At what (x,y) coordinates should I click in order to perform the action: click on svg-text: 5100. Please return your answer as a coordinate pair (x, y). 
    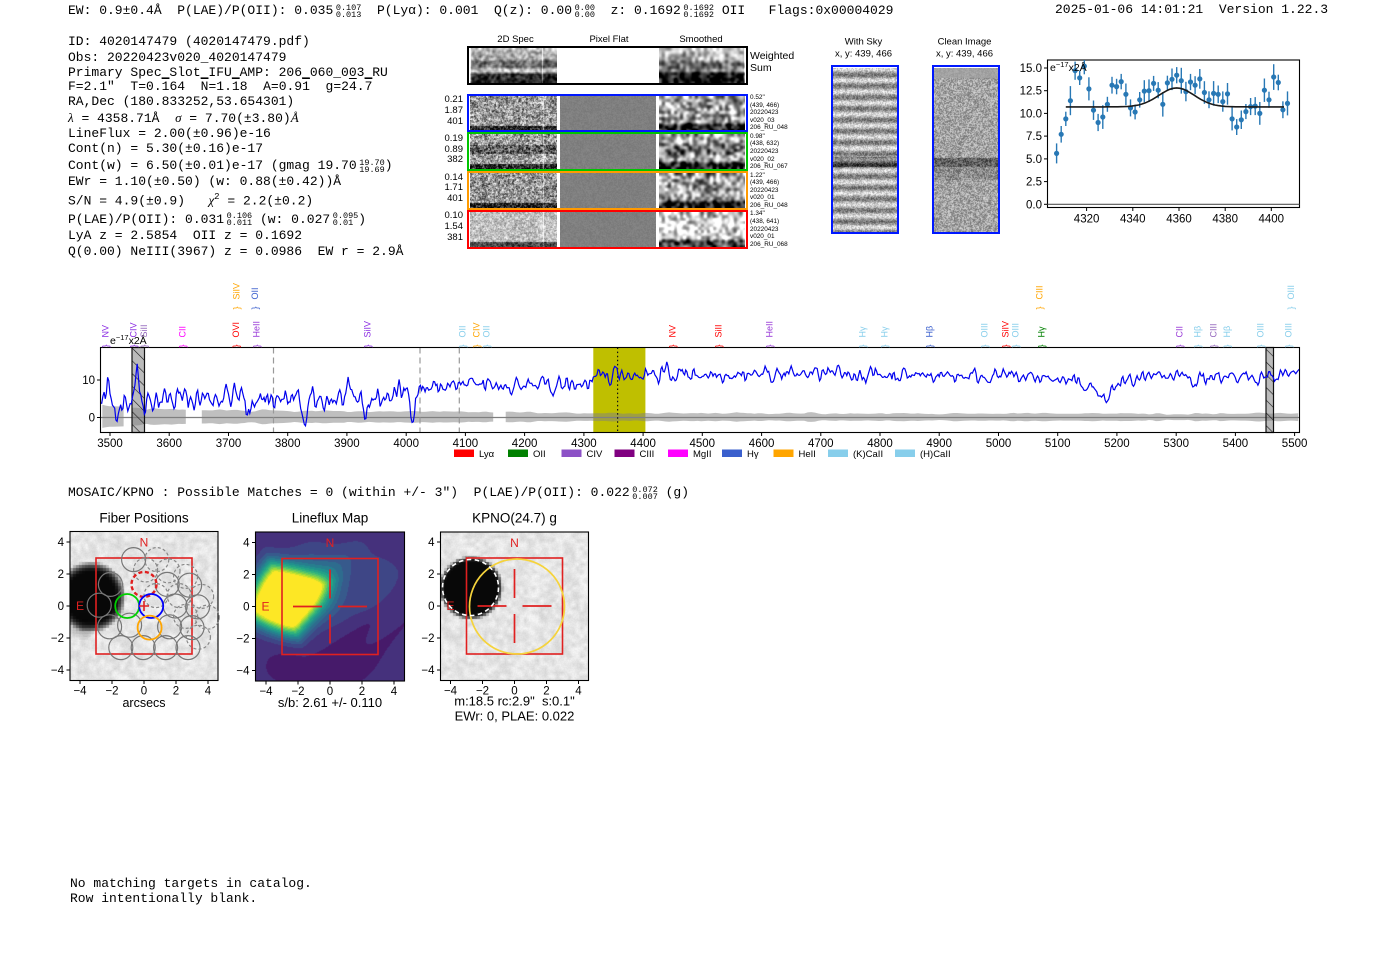
    Looking at the image, I should click on (1058, 444).